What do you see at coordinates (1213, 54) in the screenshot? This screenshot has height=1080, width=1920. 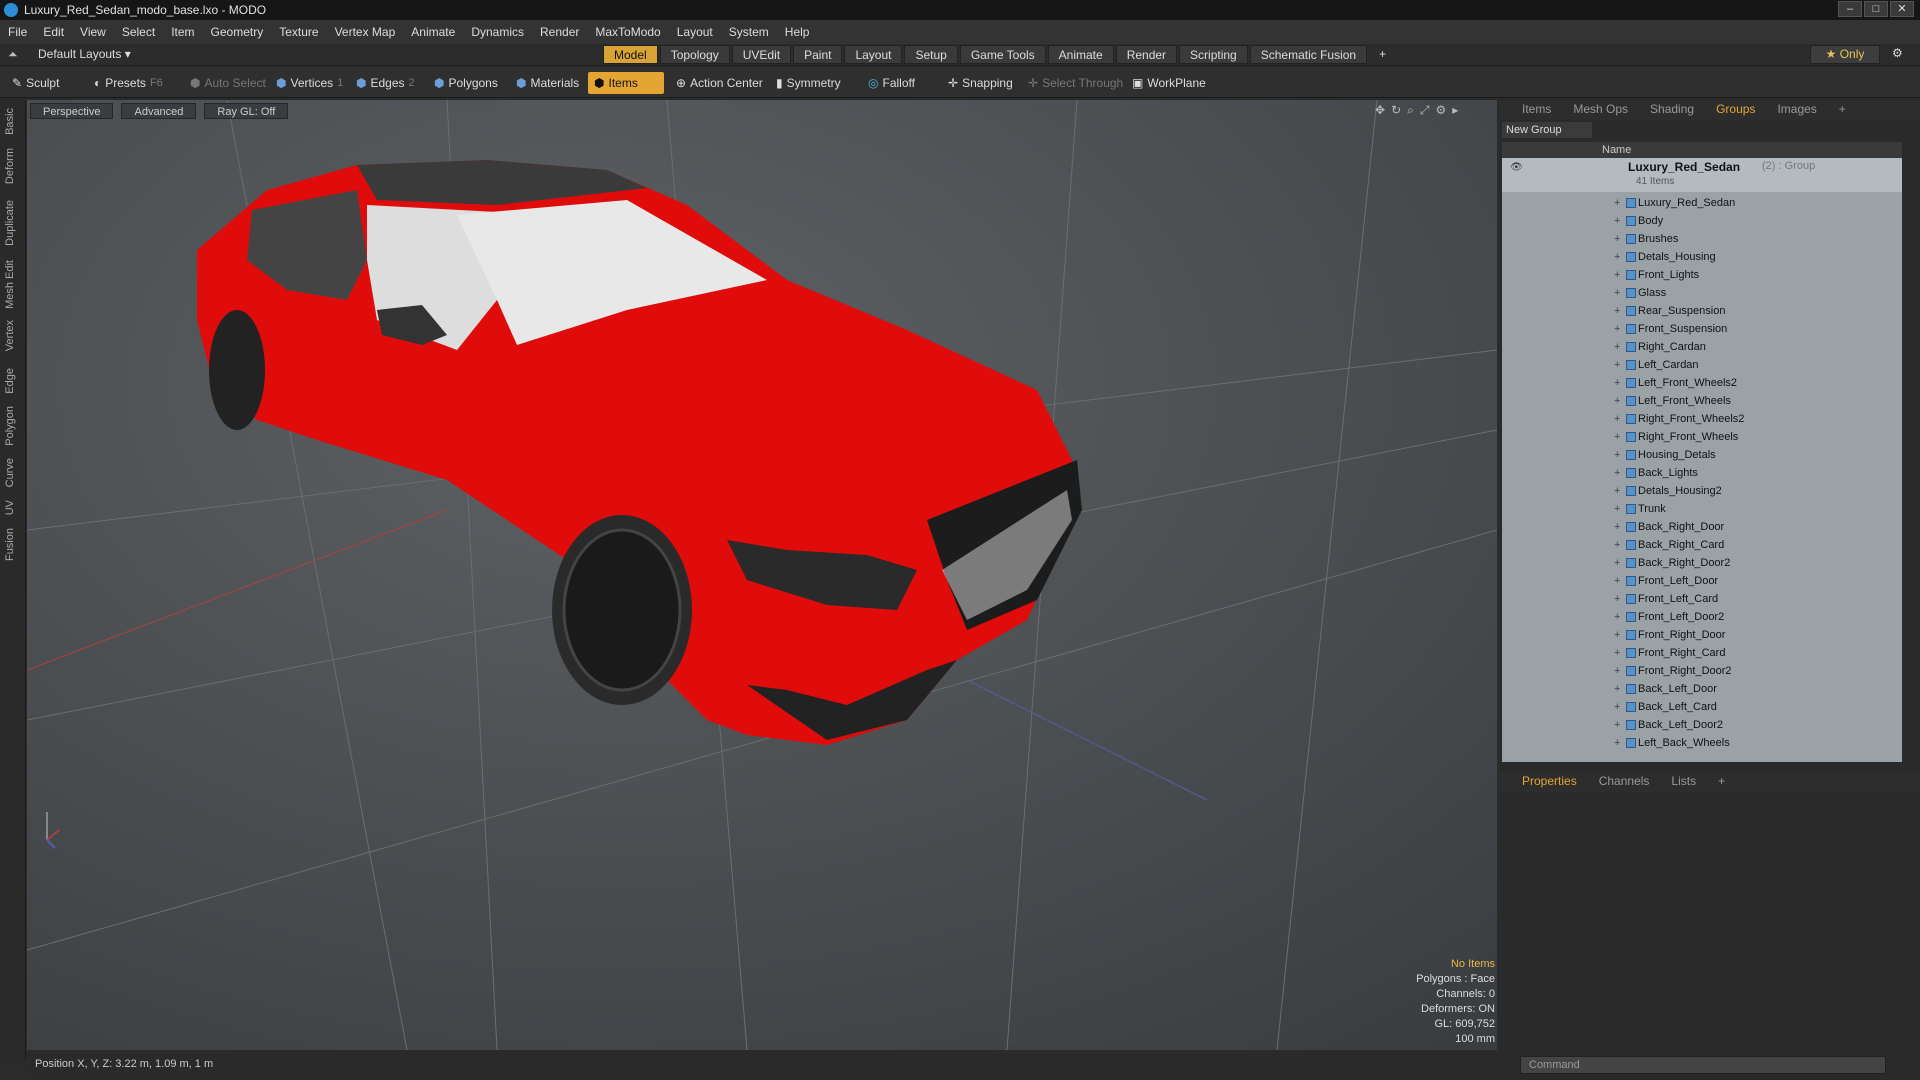 I see `tab-scripting: Scripting` at bounding box center [1213, 54].